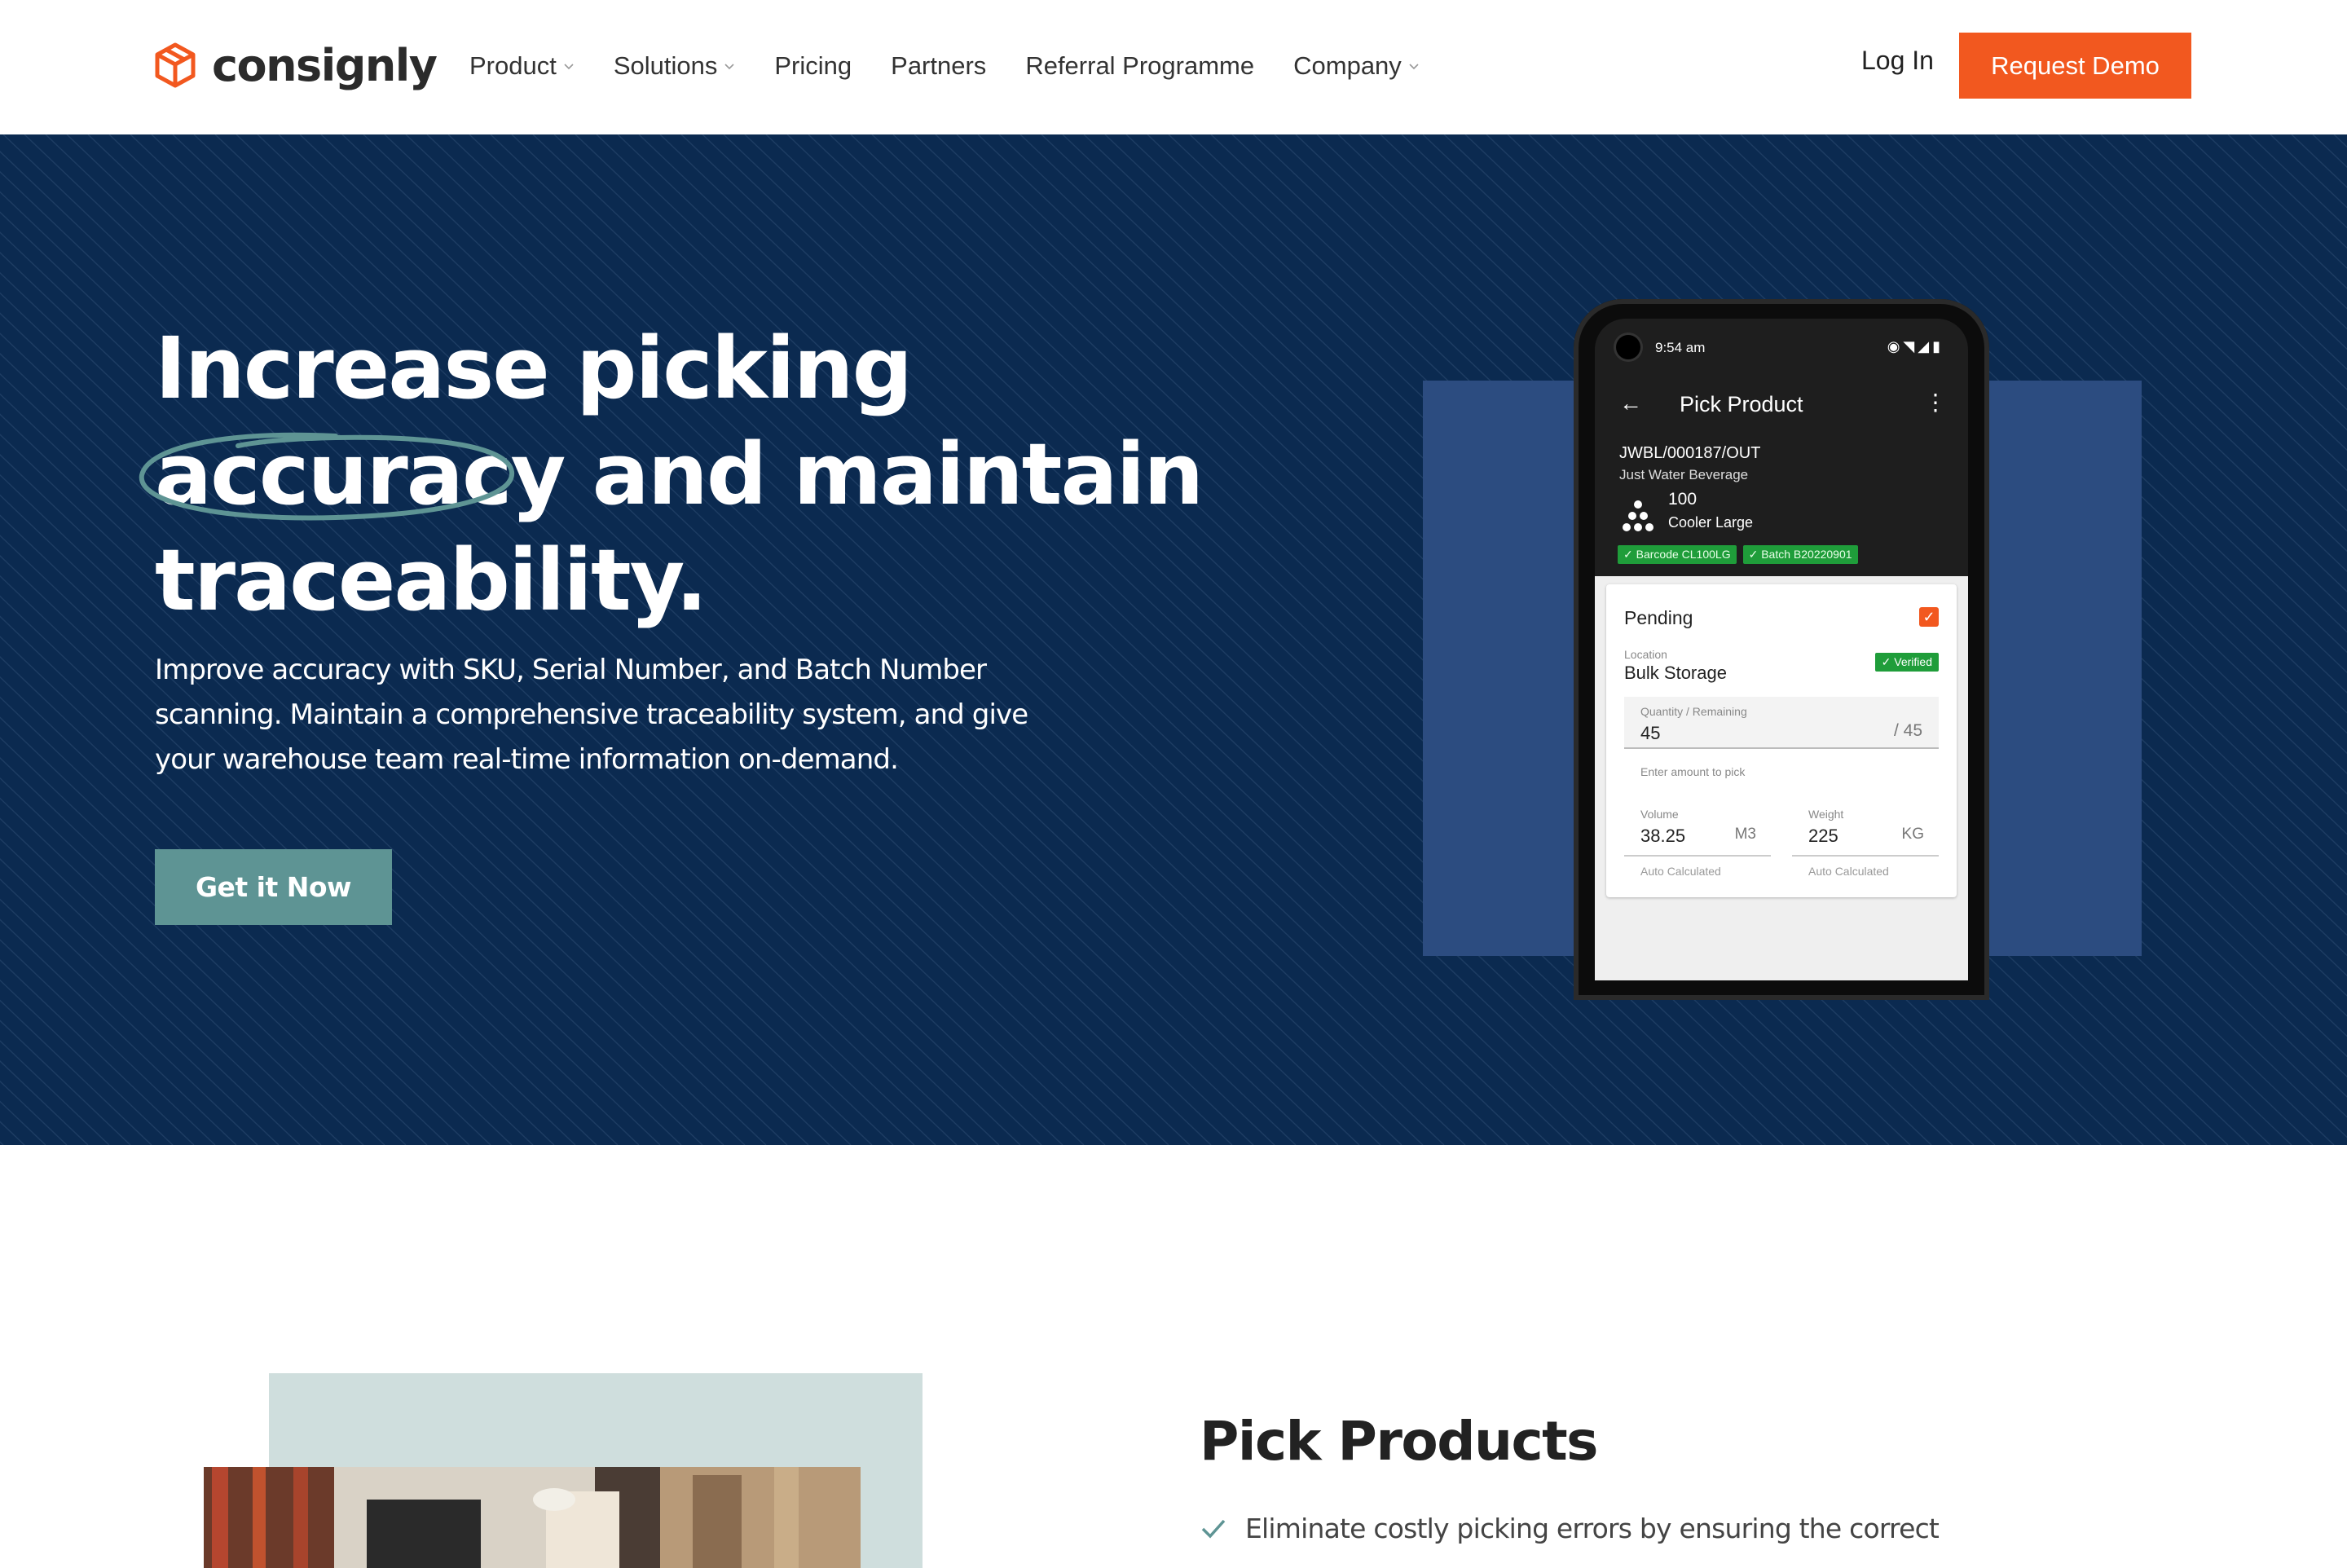 This screenshot has width=2347, height=1568. What do you see at coordinates (1908, 730) in the screenshot?
I see `quantity-remaining: / 45` at bounding box center [1908, 730].